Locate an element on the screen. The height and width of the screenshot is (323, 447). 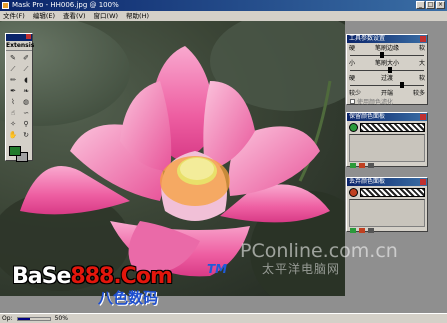
drop-colors-title: 丢弃颜色面板 is located at coordinates (367, 181).